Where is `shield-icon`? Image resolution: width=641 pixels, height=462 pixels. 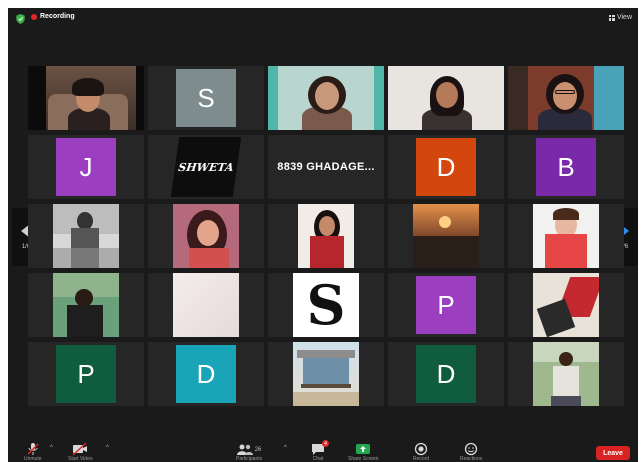
shield-icon is located at coordinates (20, 19).